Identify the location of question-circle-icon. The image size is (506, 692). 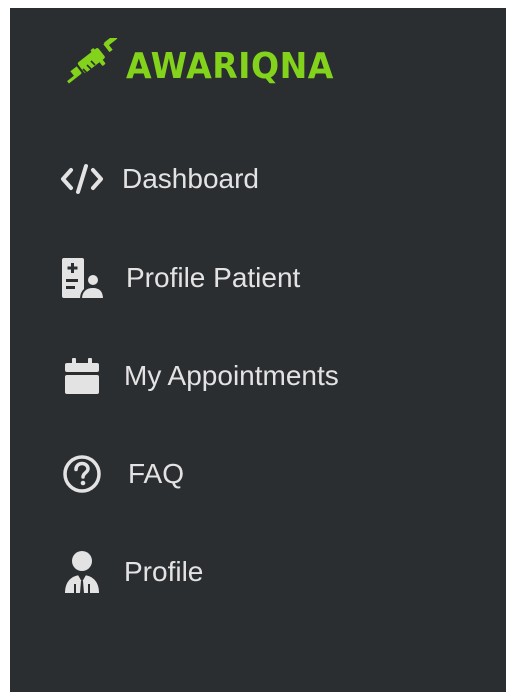
(82, 474).